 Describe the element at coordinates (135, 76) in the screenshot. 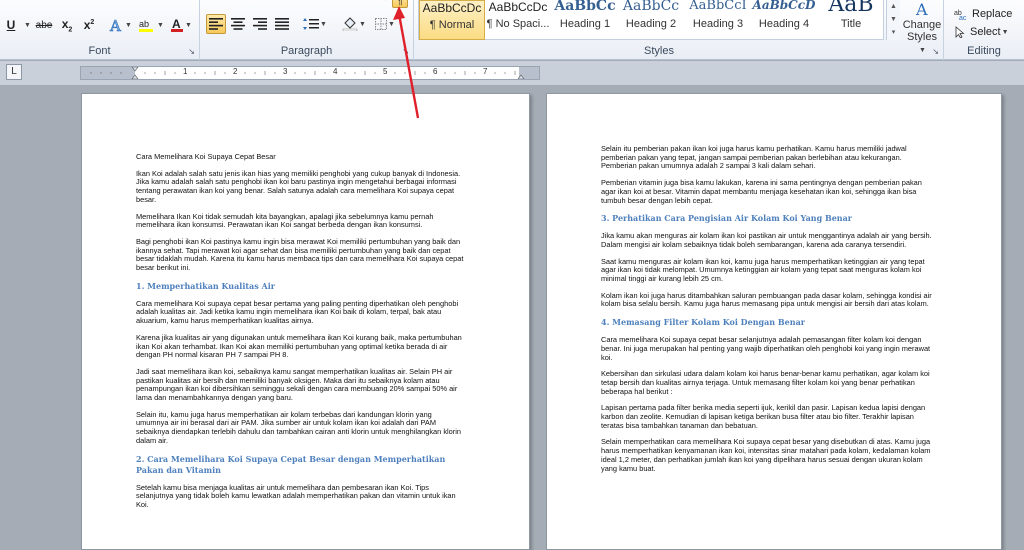

I see `hanging-indent-marker` at that location.